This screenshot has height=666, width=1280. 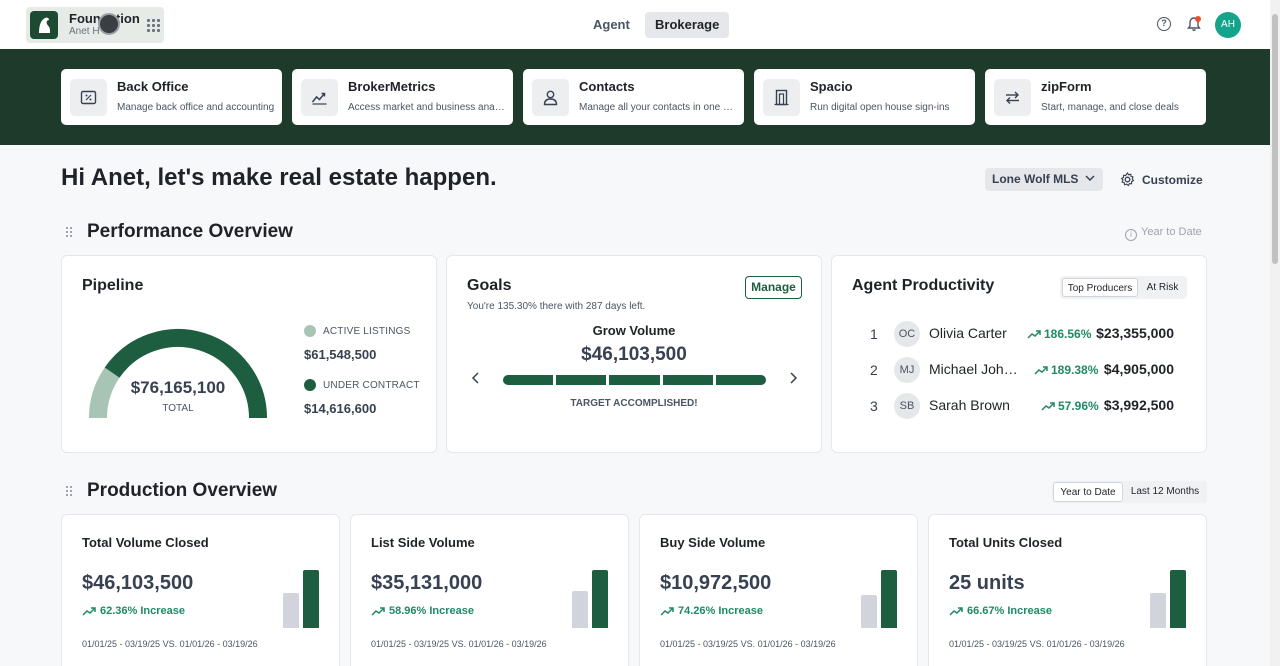 I want to click on goal-status: TARGET ACCOMPLISHED!, so click(x=634, y=403).